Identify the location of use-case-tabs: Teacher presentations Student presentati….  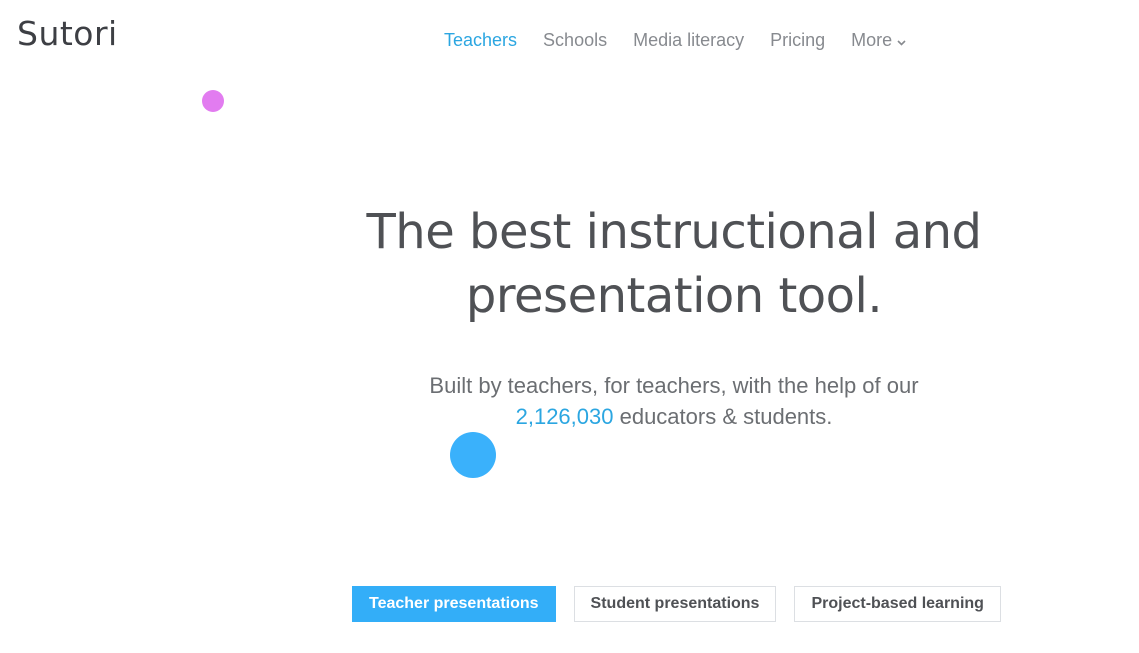
(685, 604).